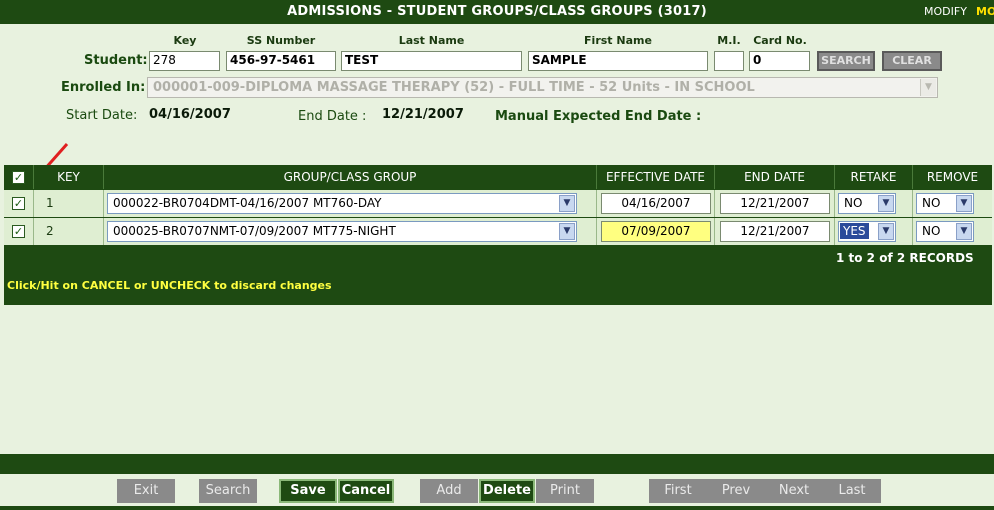 This screenshot has width=994, height=510. I want to click on bottom-border, so click(497, 508).